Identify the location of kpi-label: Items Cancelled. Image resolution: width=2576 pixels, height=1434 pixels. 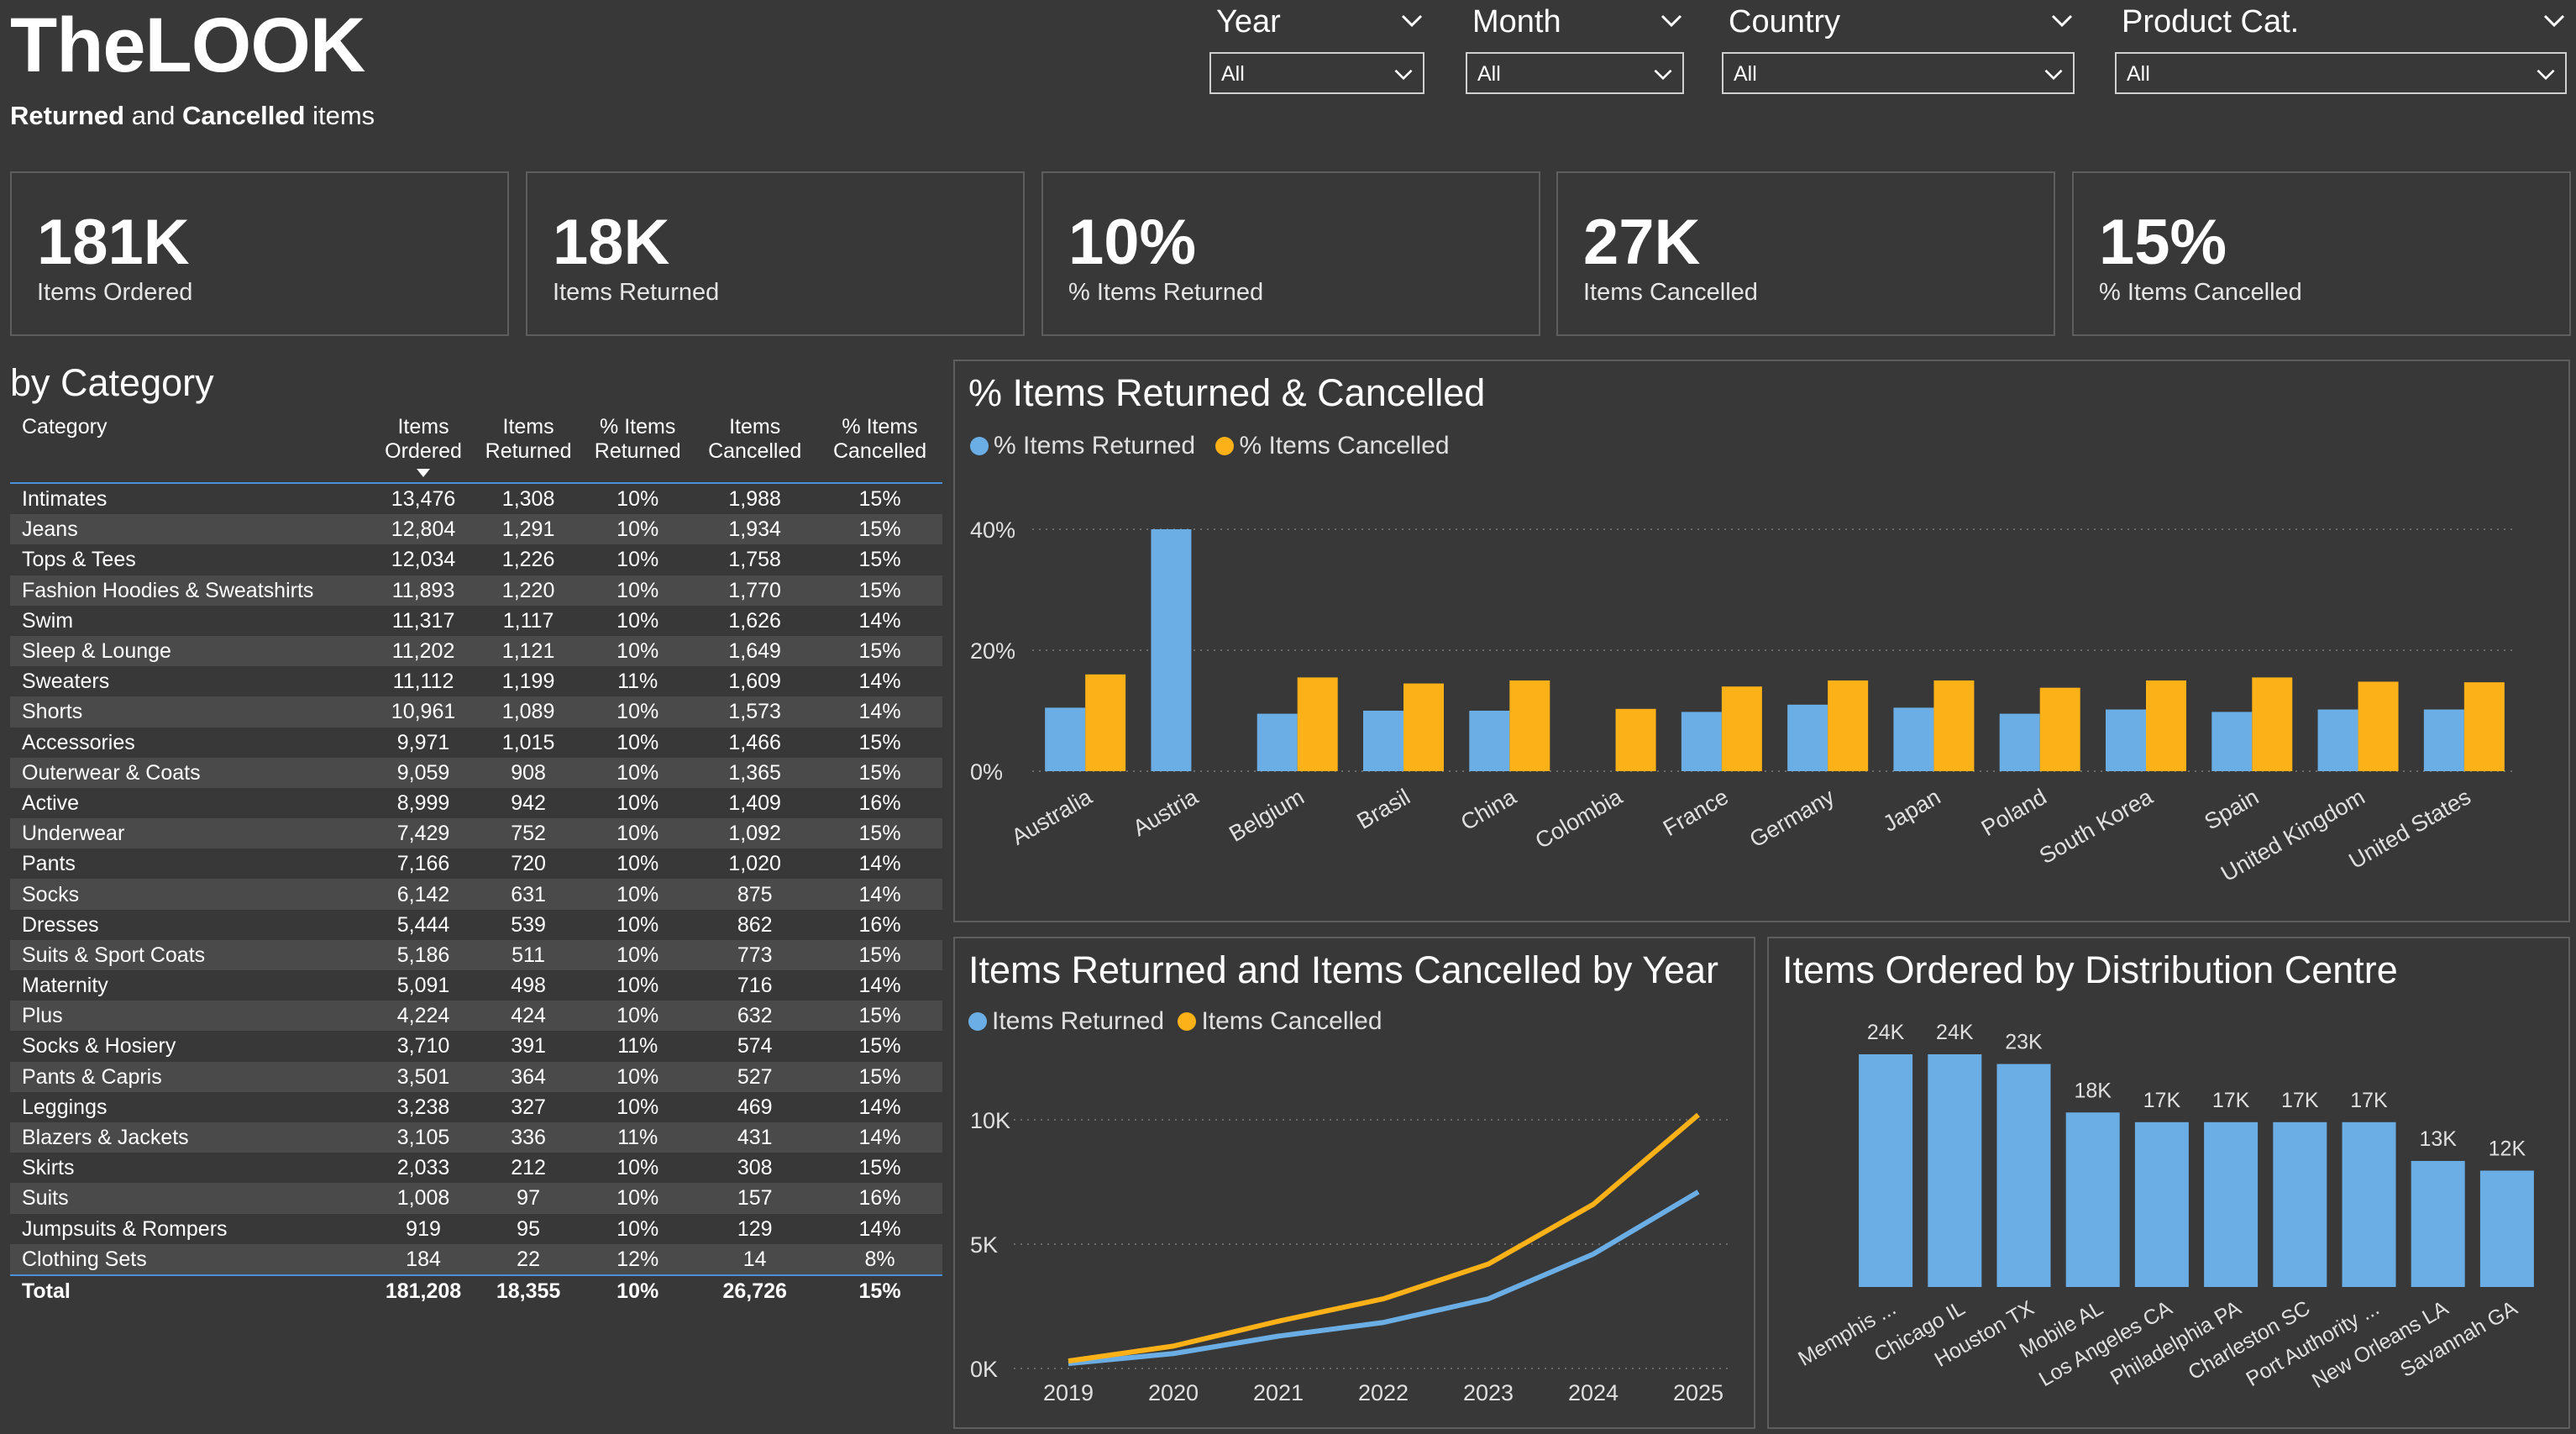
(1670, 292).